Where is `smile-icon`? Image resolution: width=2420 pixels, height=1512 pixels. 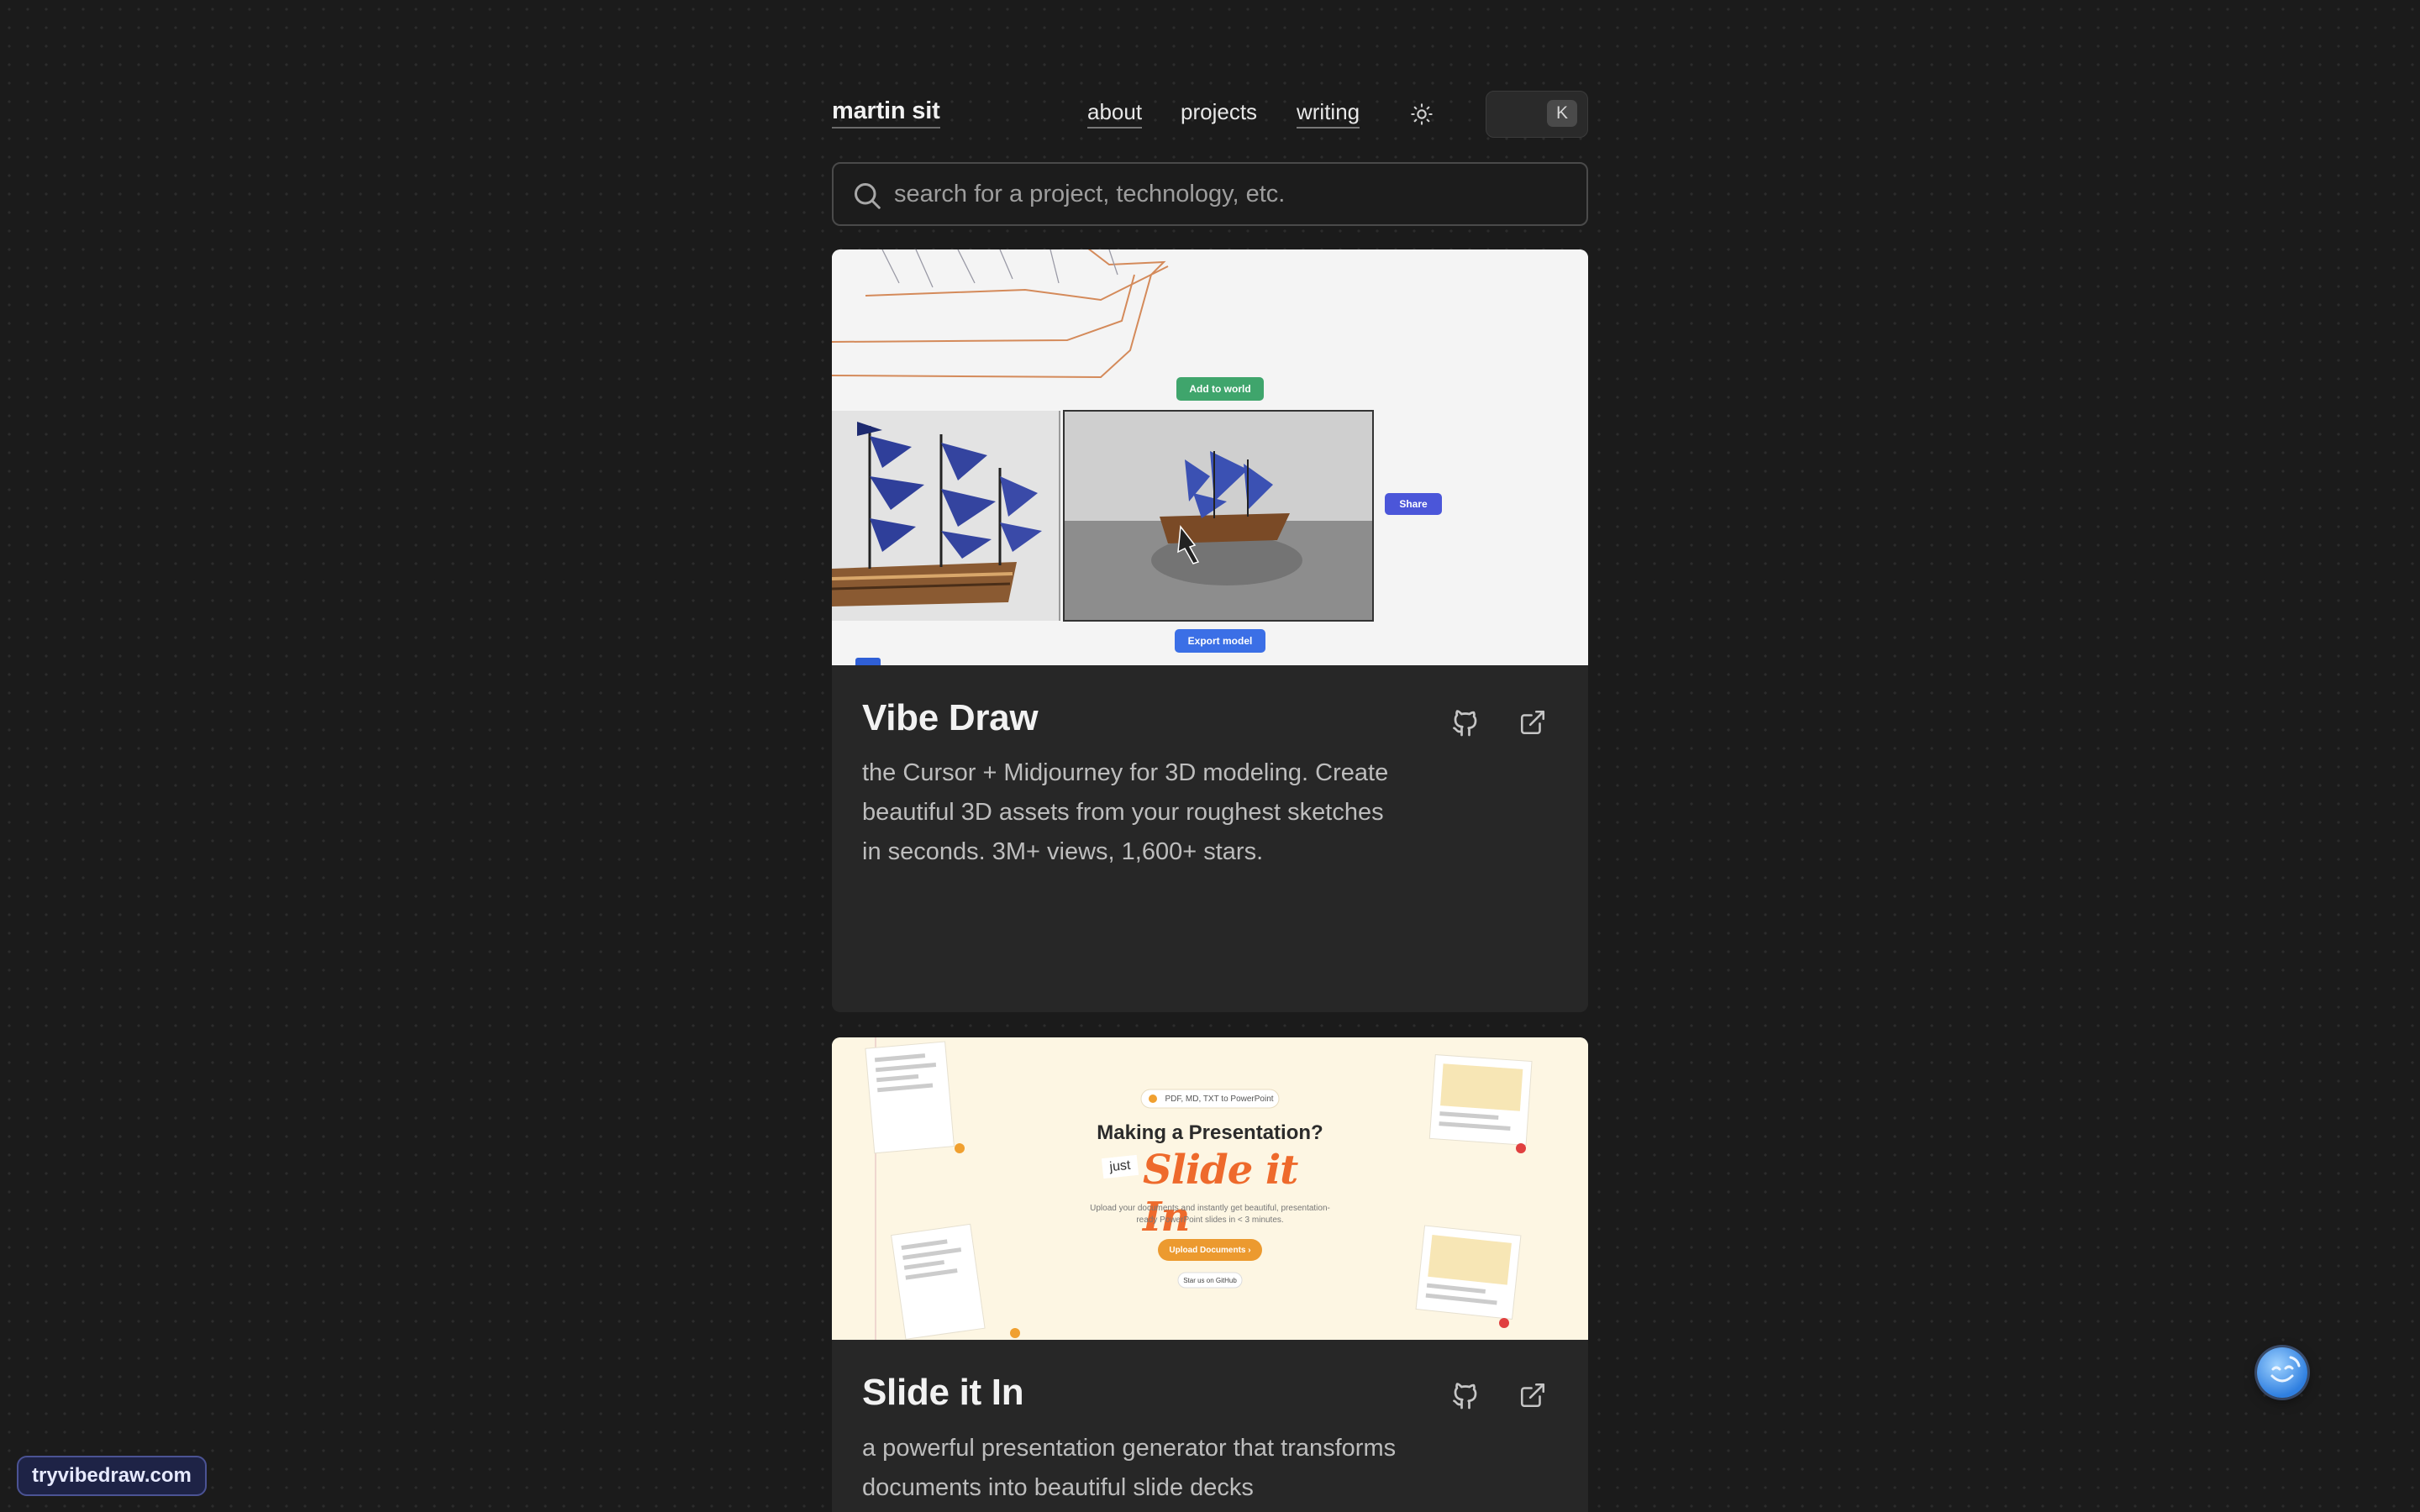
smile-icon is located at coordinates (2285, 1369).